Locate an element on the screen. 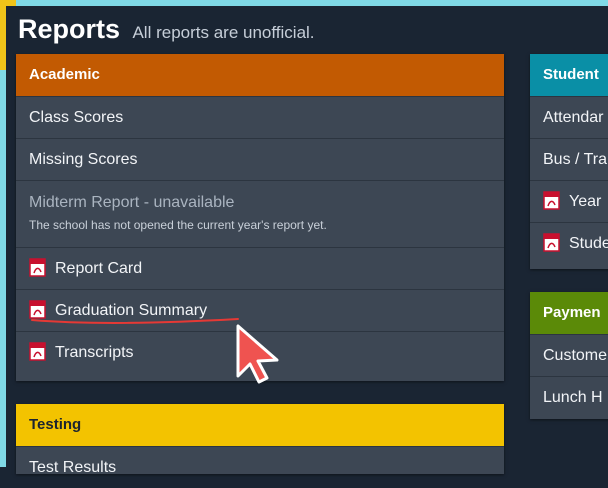 The height and width of the screenshot is (488, 608). lunch-history-label: Lunch H is located at coordinates (573, 397).